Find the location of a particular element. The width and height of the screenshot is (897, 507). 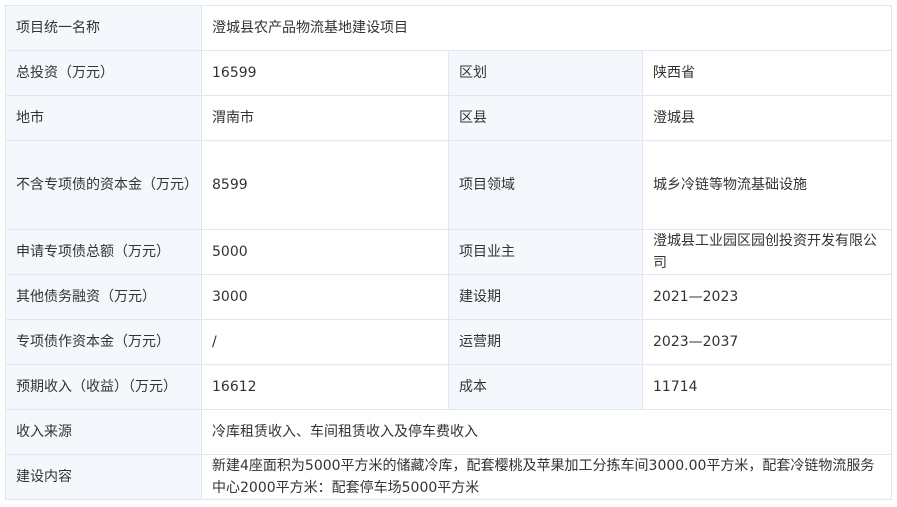

income-source-label: 收入来源 is located at coordinates (103, 432).